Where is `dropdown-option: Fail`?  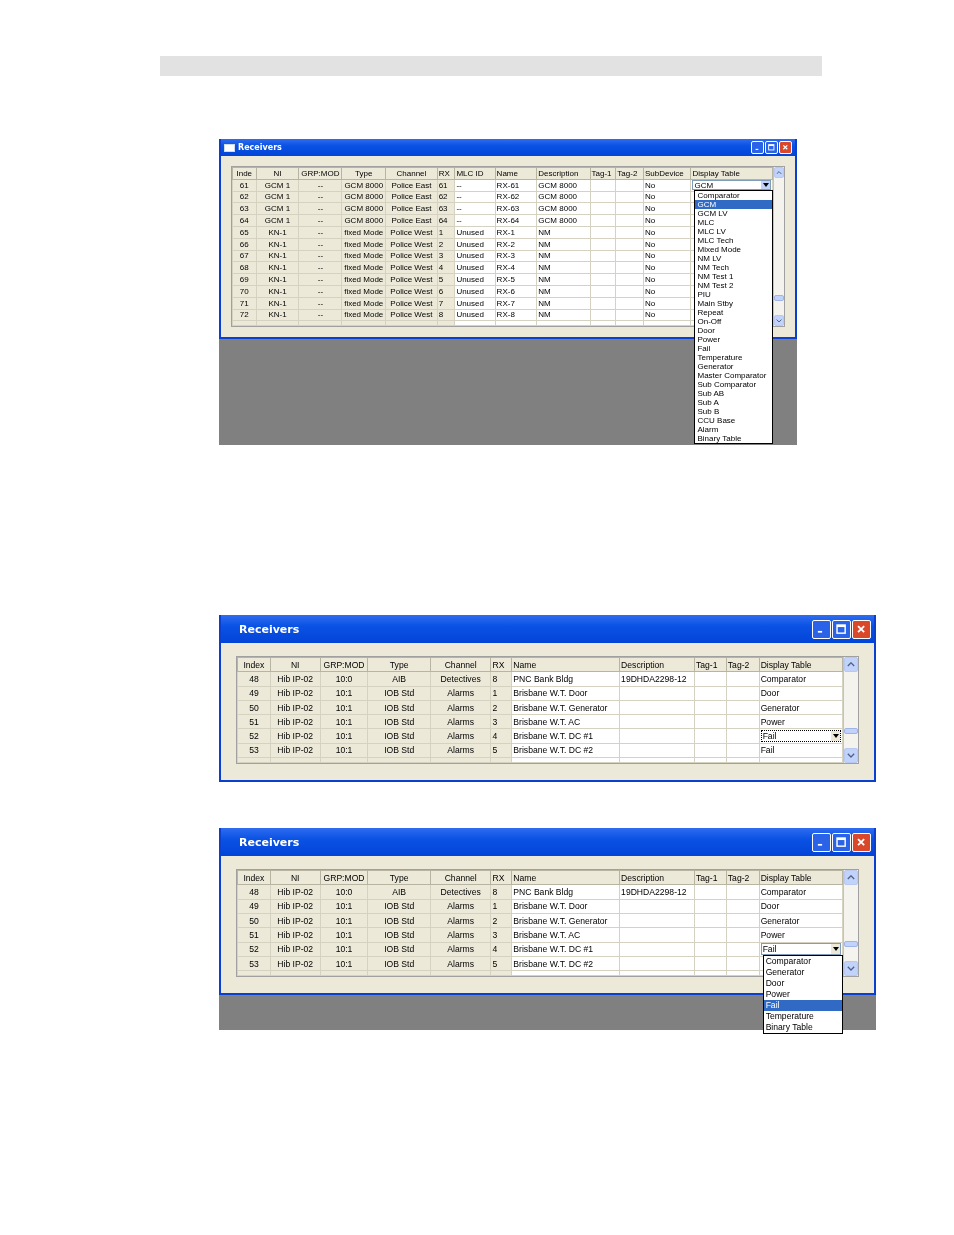
dropdown-option: Fail is located at coordinates (803, 1005).